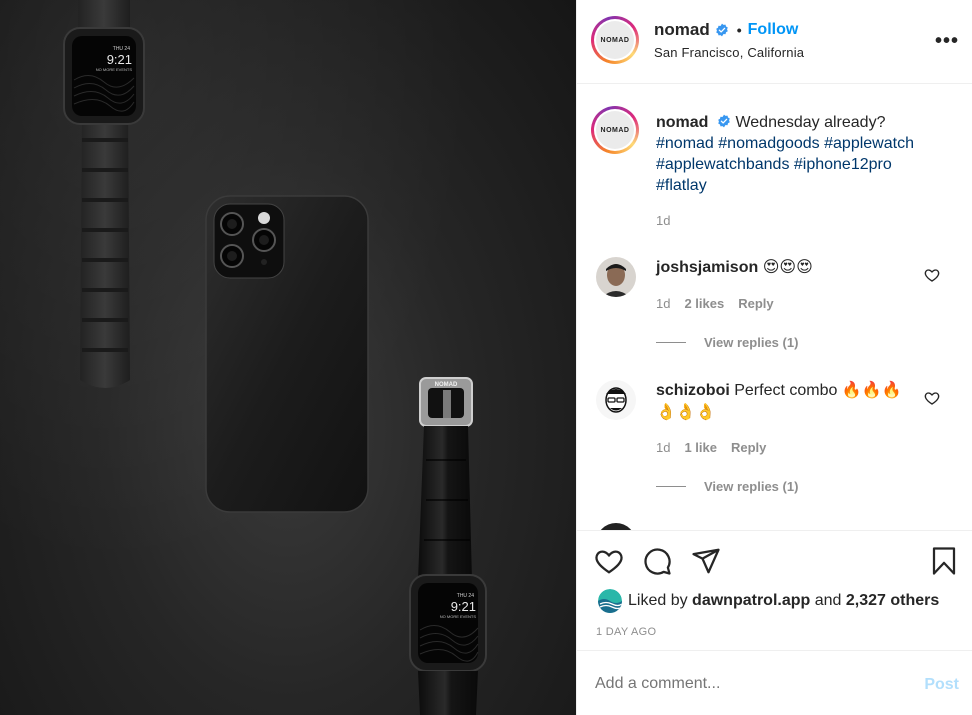 The image size is (972, 715). I want to click on watch-top-left: THU 24 9:21 NO MORE EVENTS, so click(104, 194).